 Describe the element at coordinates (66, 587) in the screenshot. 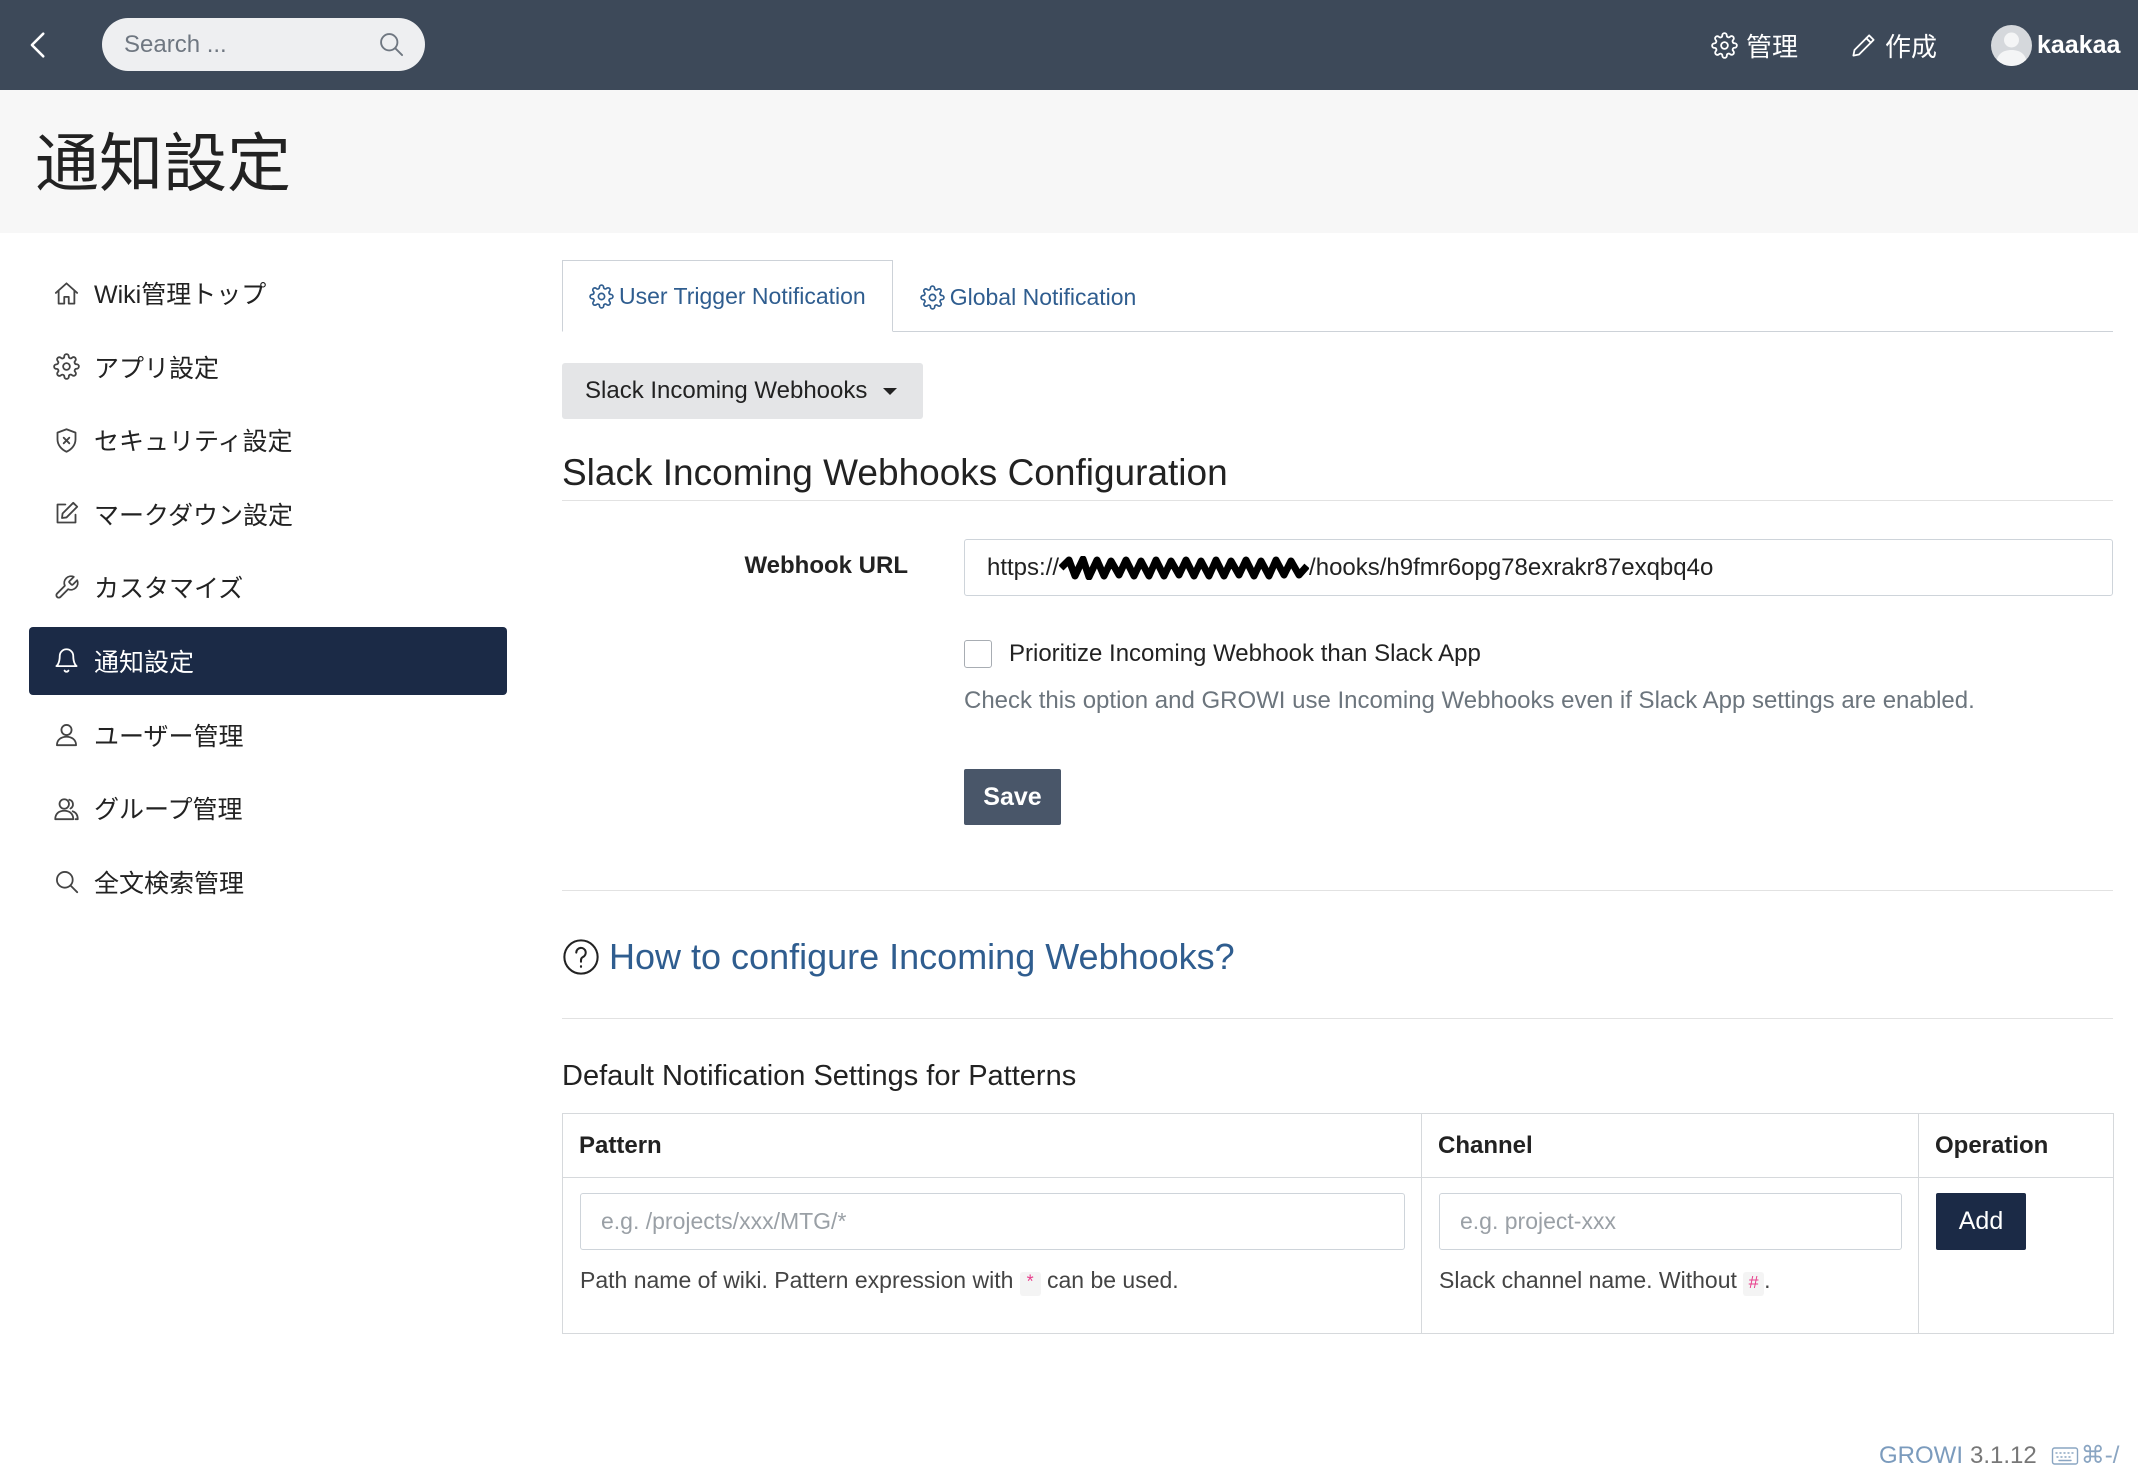

I see `wrench-icon` at that location.